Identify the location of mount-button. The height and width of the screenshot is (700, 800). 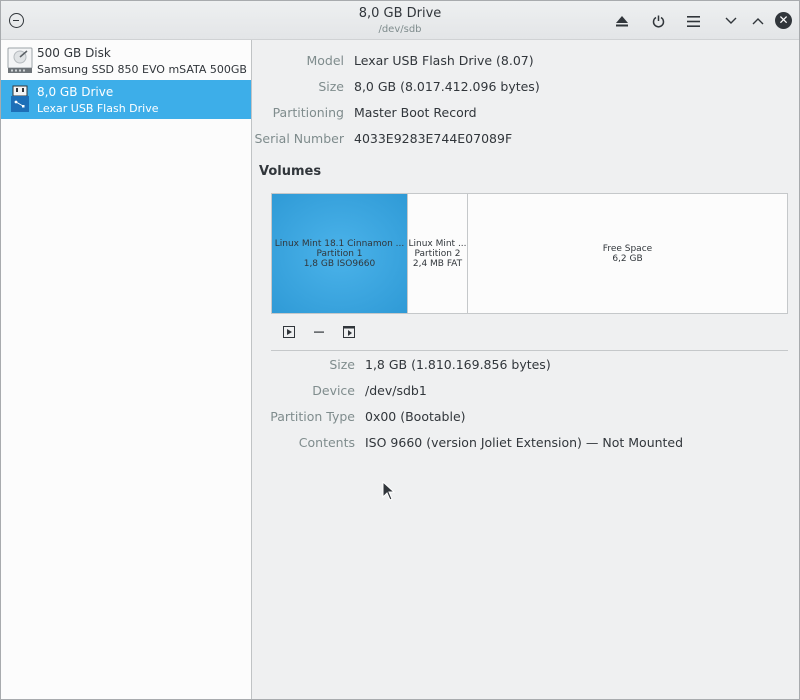
(289, 332).